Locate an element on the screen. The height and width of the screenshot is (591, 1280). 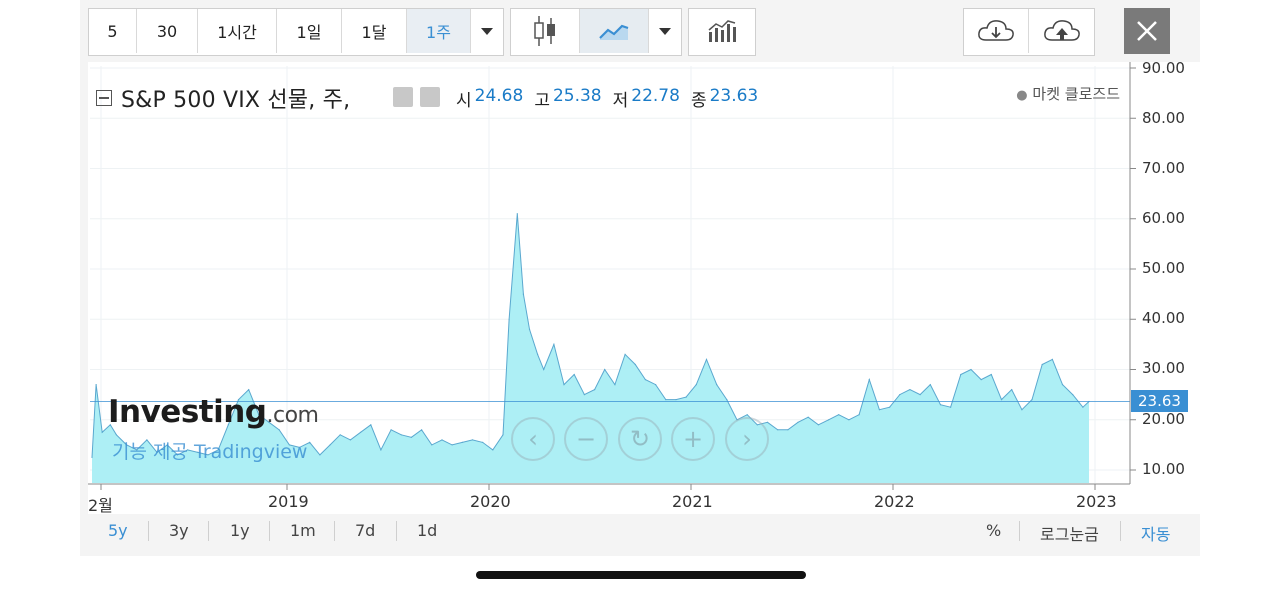
interval-1hour-button: 1시간 is located at coordinates (237, 31).